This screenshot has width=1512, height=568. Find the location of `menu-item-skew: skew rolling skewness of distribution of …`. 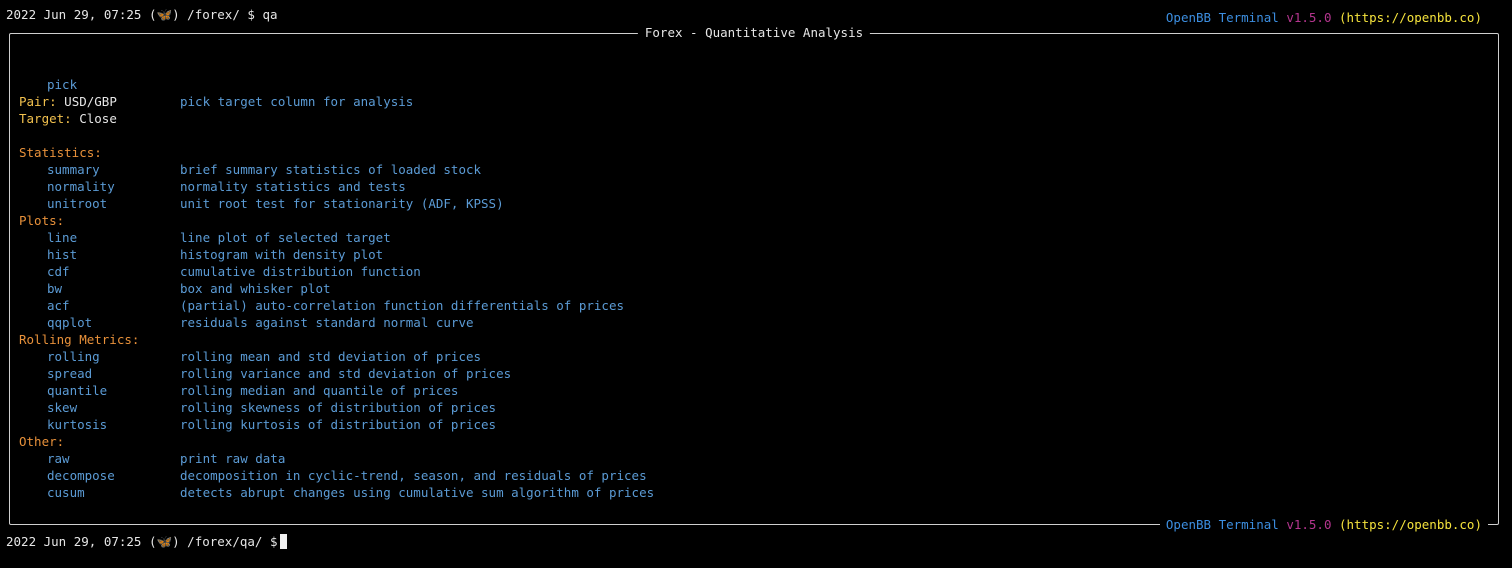

menu-item-skew: skew rolling skewness of distribution of … is located at coordinates (754, 407).